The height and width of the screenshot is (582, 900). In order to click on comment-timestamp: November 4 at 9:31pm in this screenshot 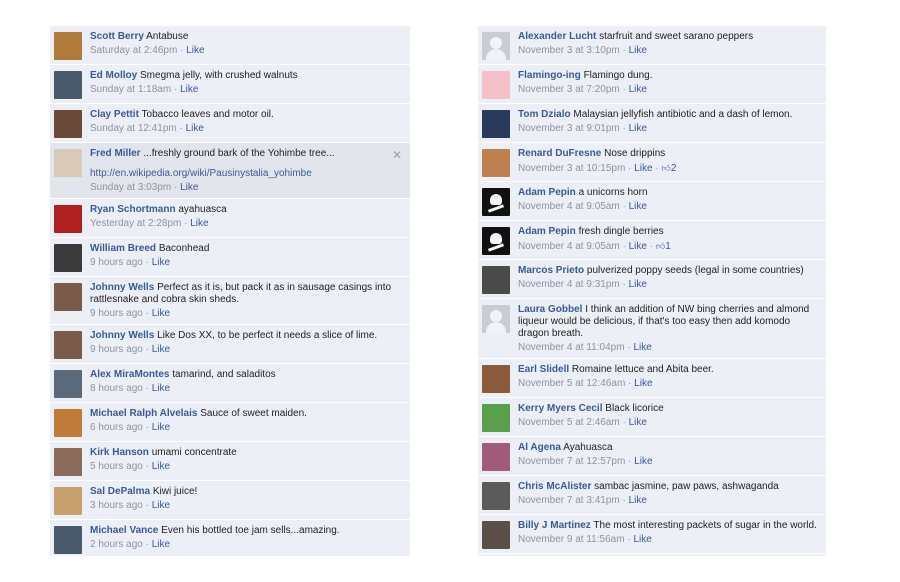, I will do `click(569, 284)`.